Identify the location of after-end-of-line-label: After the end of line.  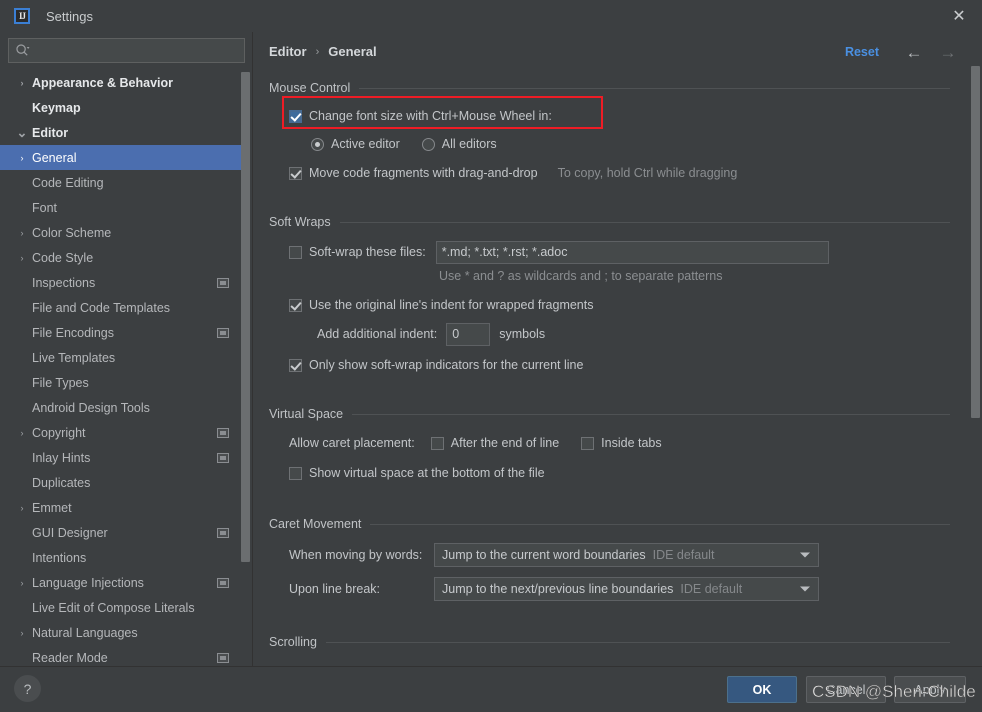
(505, 443).